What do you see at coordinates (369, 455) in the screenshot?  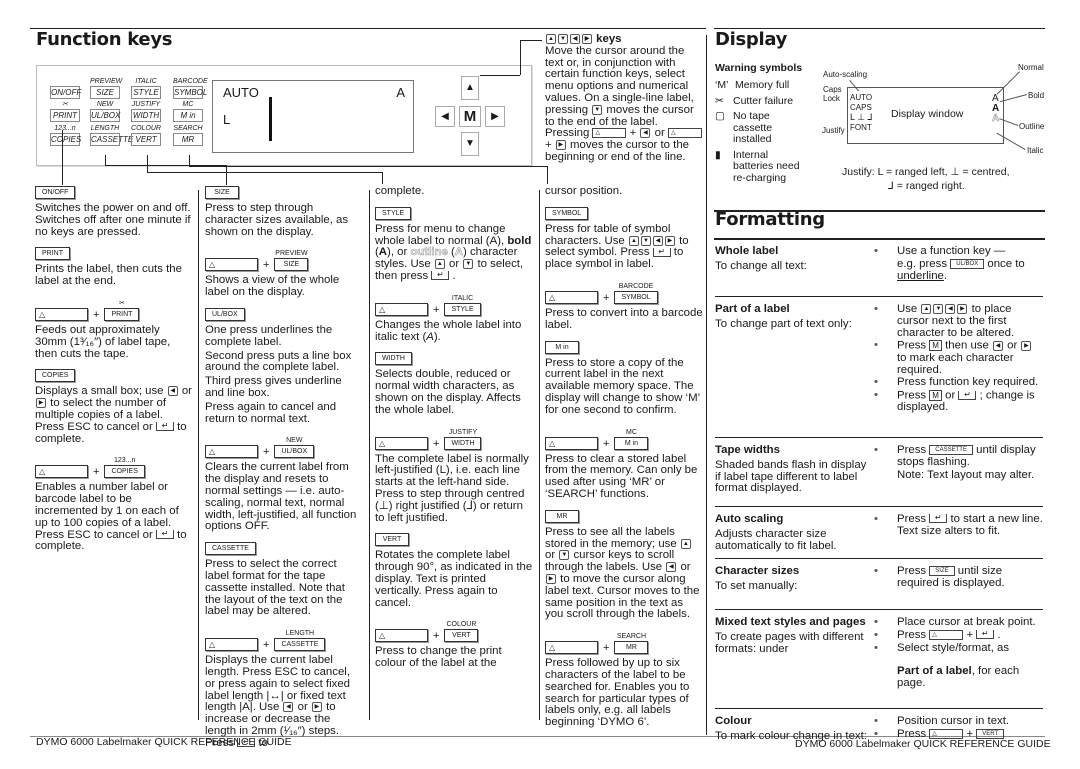 I see `divider` at bounding box center [369, 455].